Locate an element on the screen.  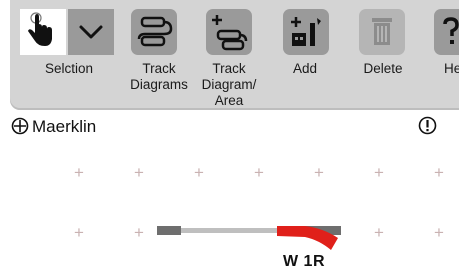
track-straight-segment is located at coordinates (229, 230).